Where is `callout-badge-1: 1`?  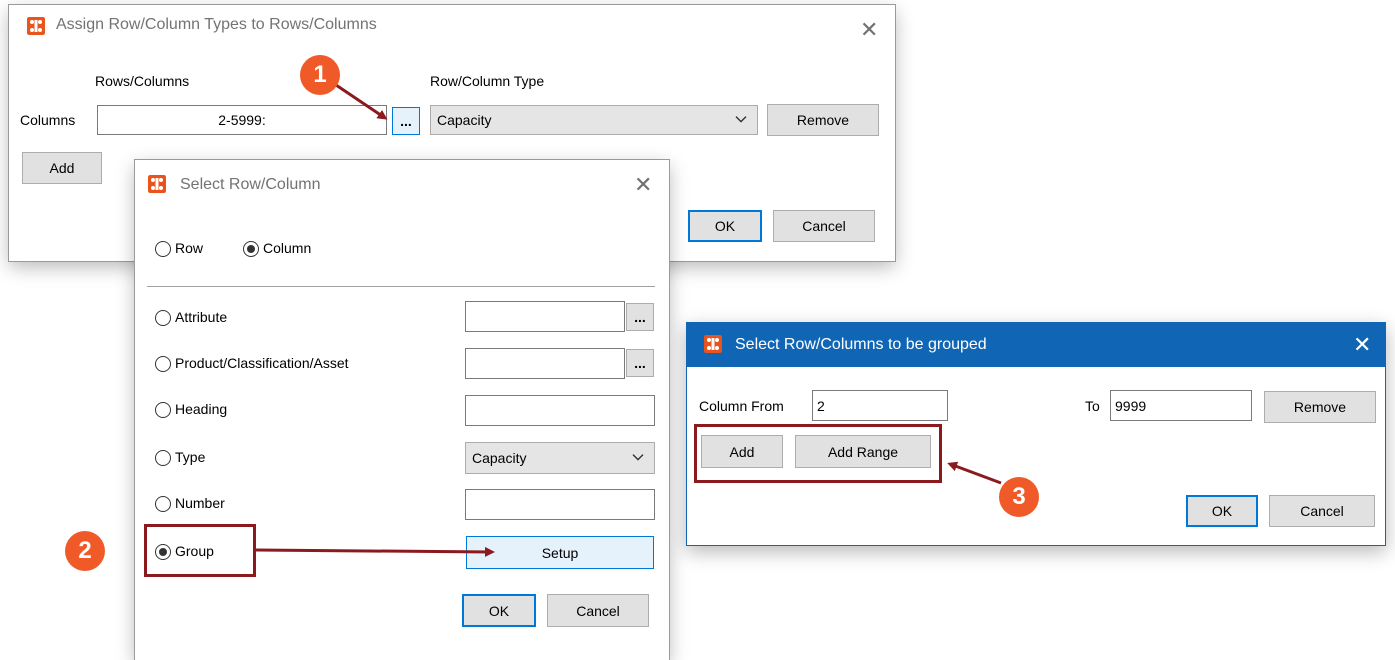 callout-badge-1: 1 is located at coordinates (320, 75).